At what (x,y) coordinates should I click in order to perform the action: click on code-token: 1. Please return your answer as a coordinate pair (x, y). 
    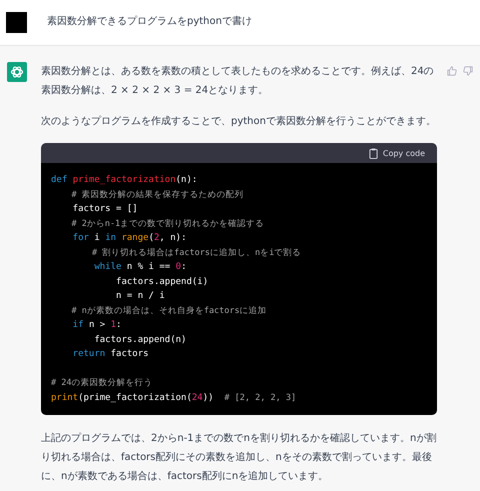
    Looking at the image, I should click on (113, 325).